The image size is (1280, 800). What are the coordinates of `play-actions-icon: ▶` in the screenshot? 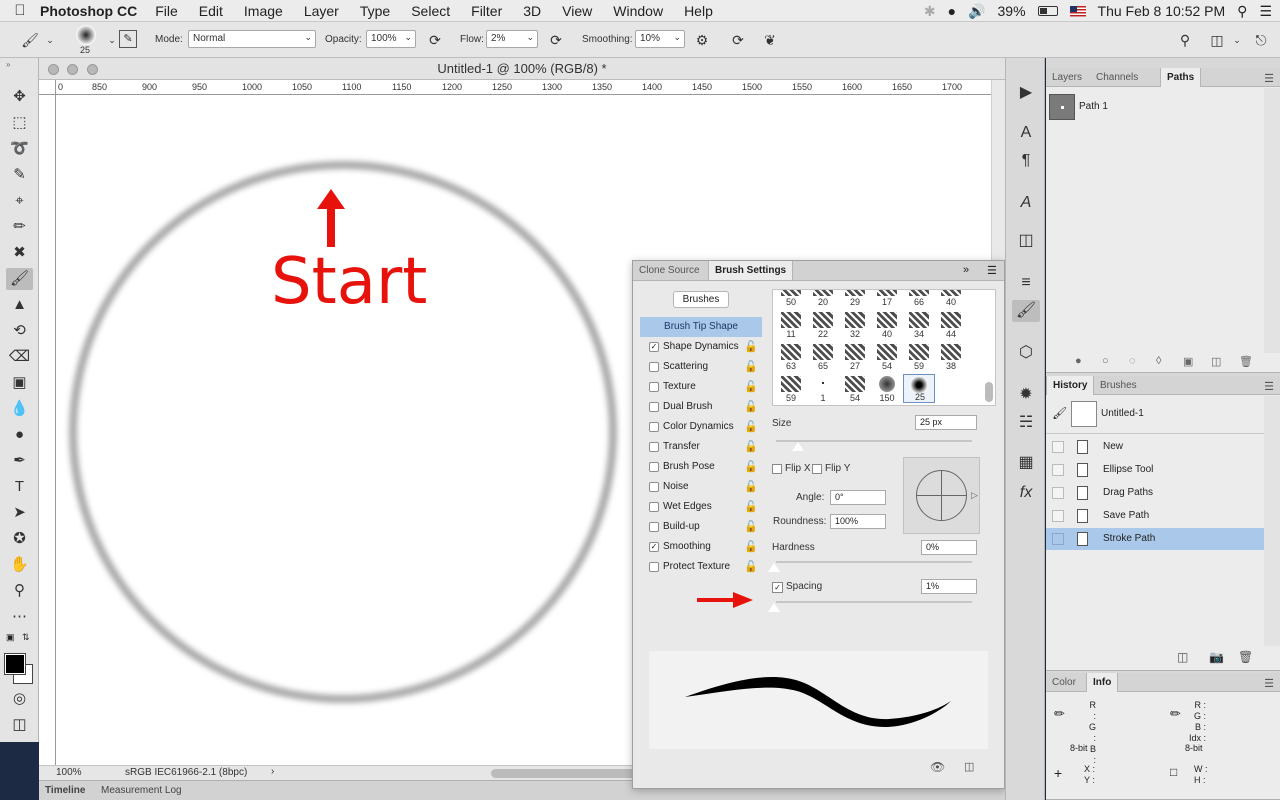 It's located at (1026, 93).